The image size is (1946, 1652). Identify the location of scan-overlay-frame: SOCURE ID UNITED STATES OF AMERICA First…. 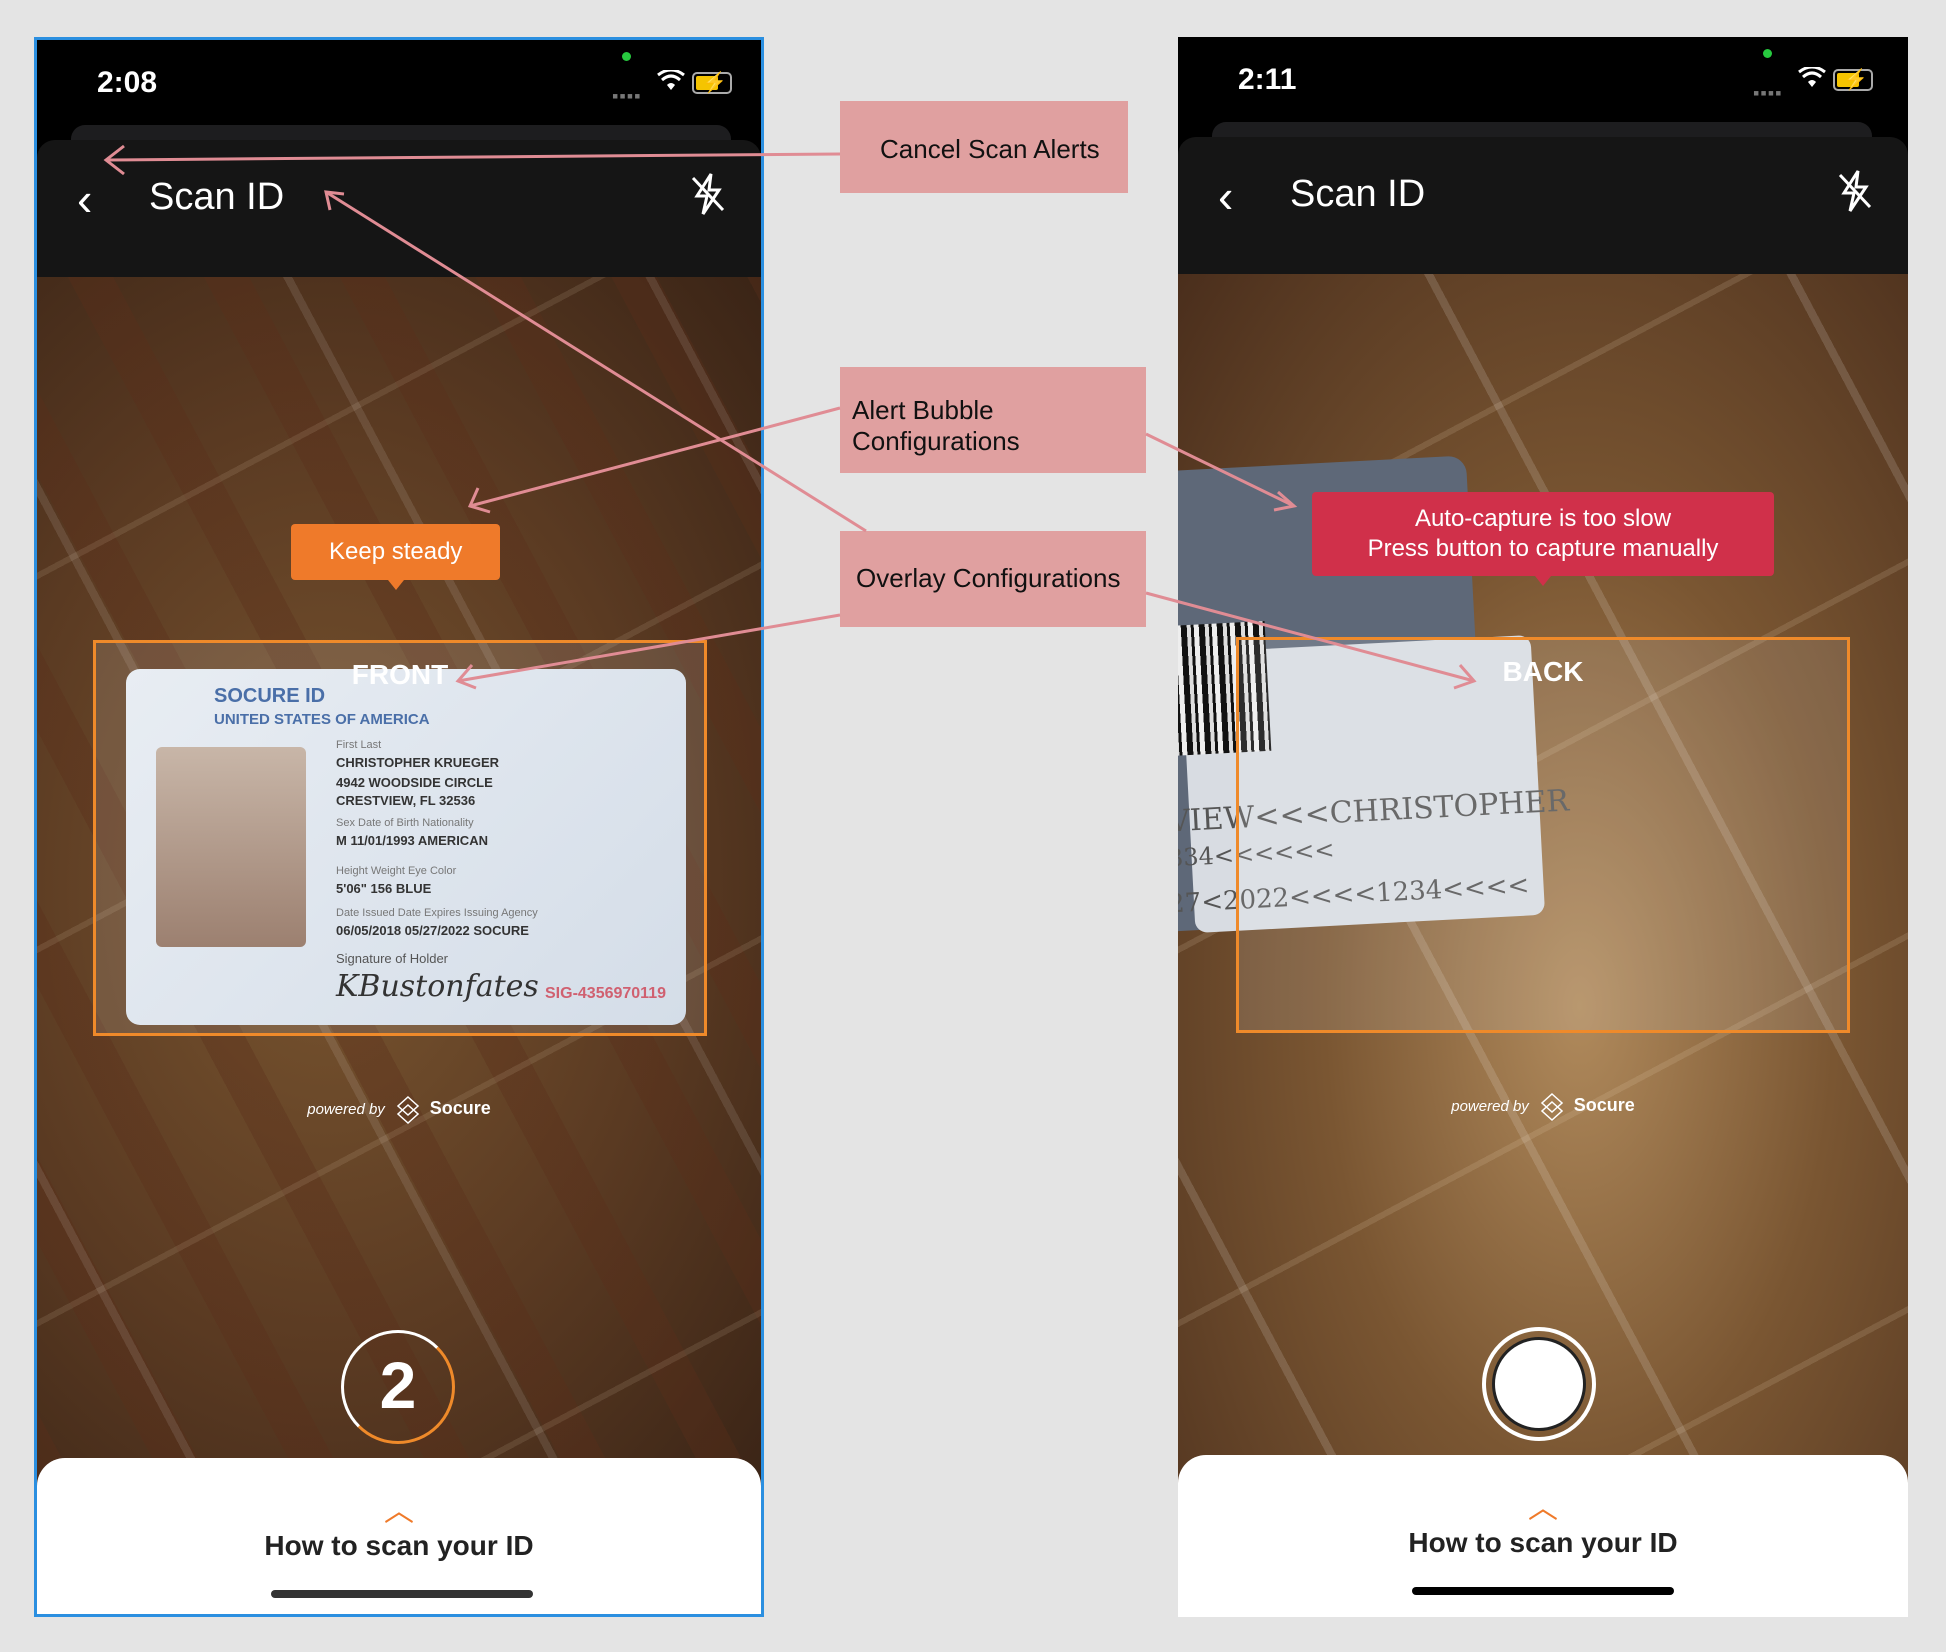
(400, 838).